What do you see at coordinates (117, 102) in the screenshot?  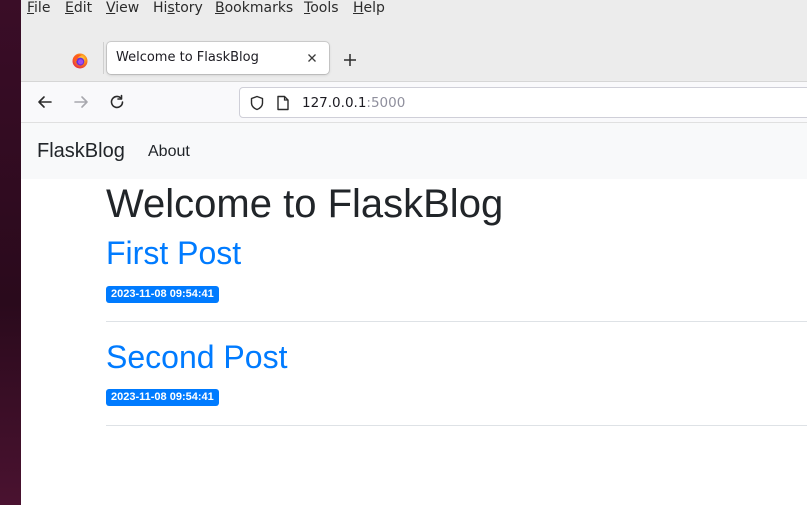 I see `reload-icon` at bounding box center [117, 102].